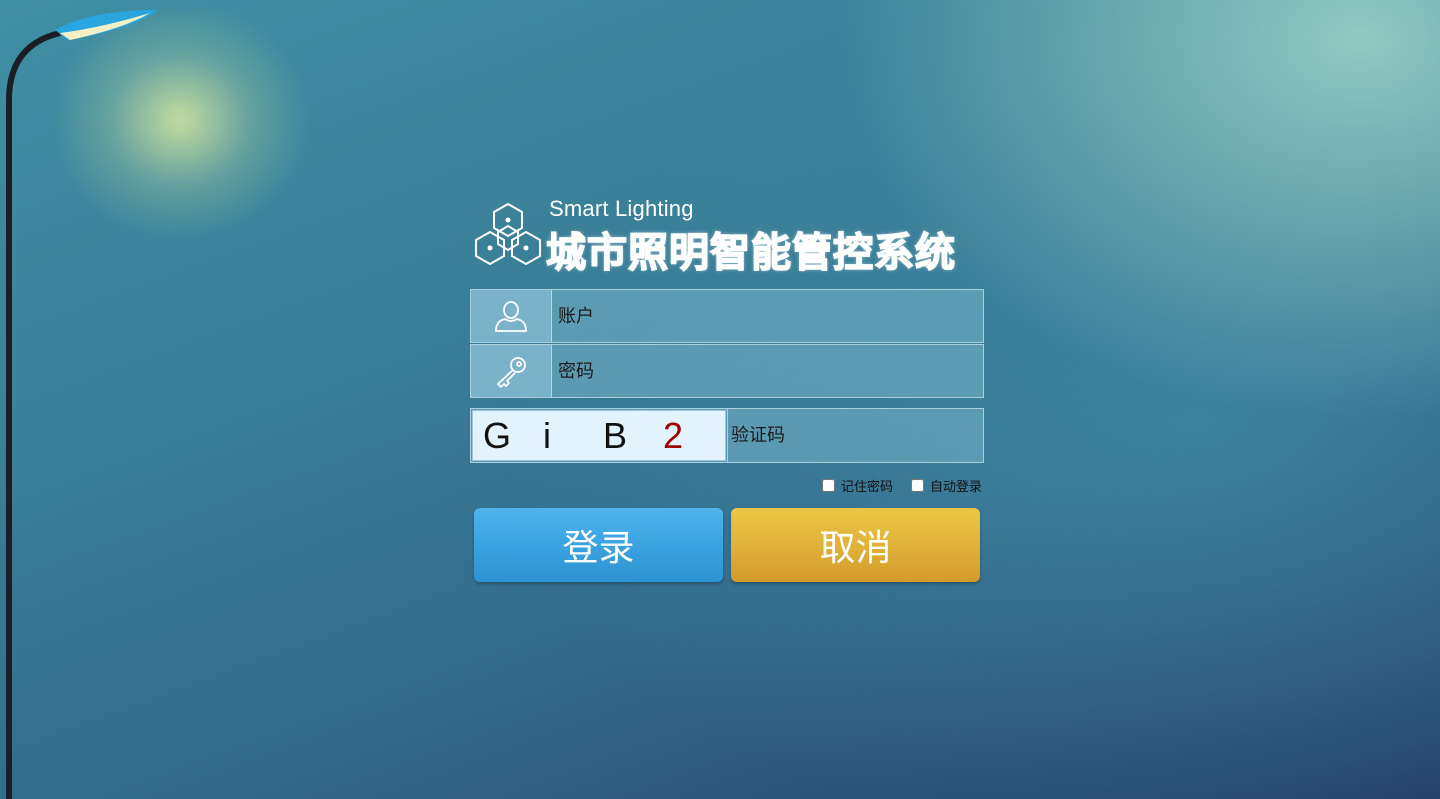 Image resolution: width=1440 pixels, height=799 pixels. What do you see at coordinates (867, 487) in the screenshot?
I see `remember-password-label: 记住密码` at bounding box center [867, 487].